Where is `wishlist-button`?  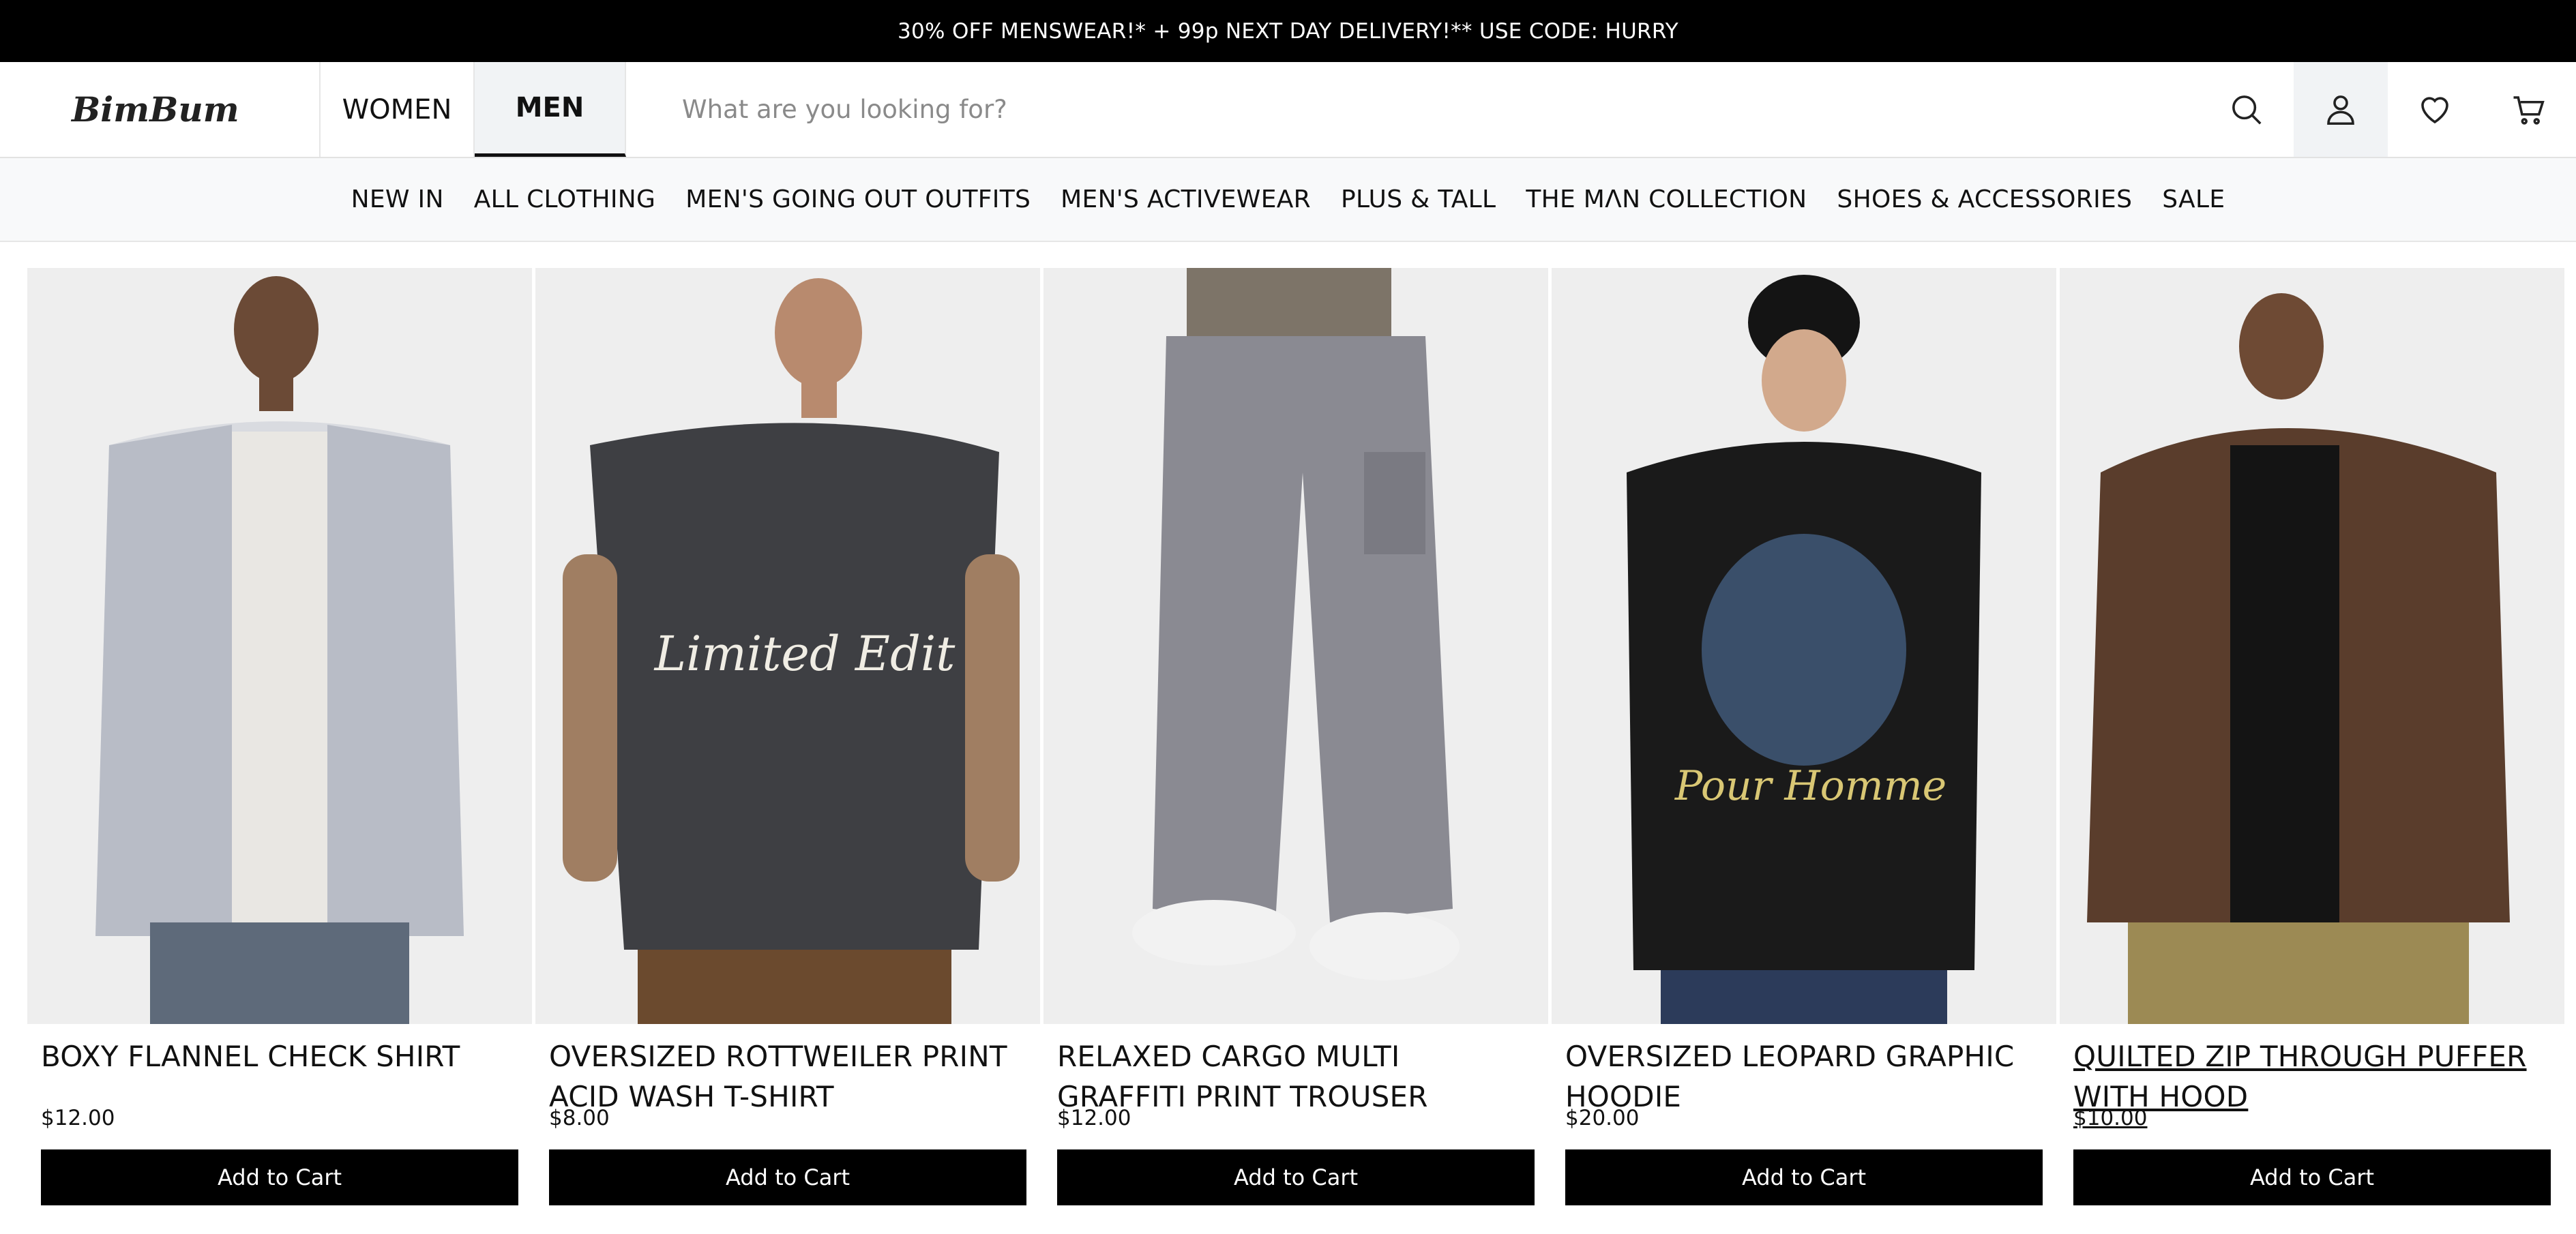
wishlist-button is located at coordinates (2435, 109).